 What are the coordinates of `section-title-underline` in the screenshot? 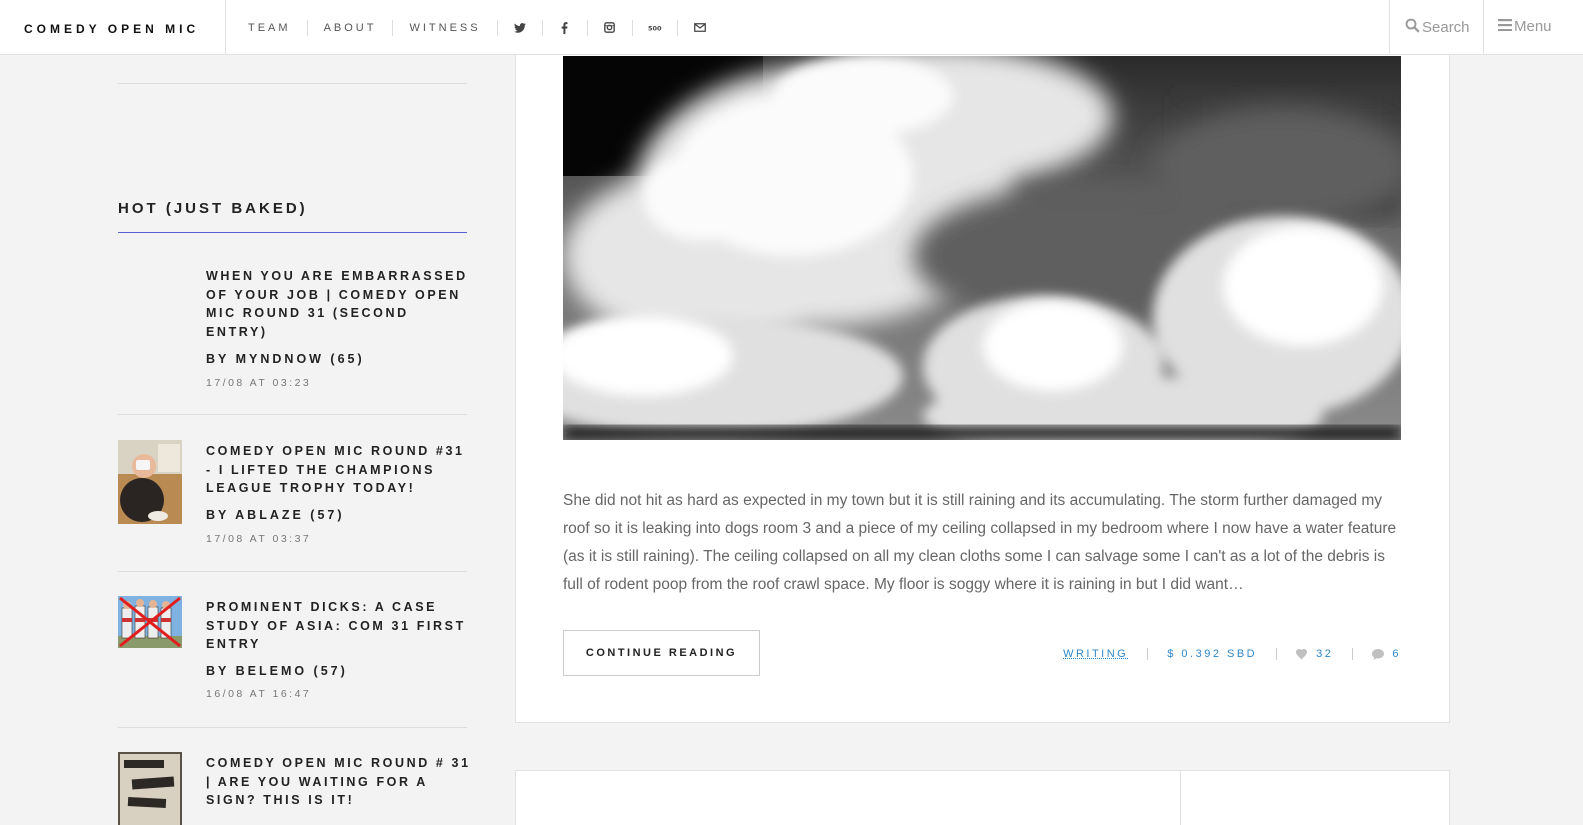 It's located at (292, 232).